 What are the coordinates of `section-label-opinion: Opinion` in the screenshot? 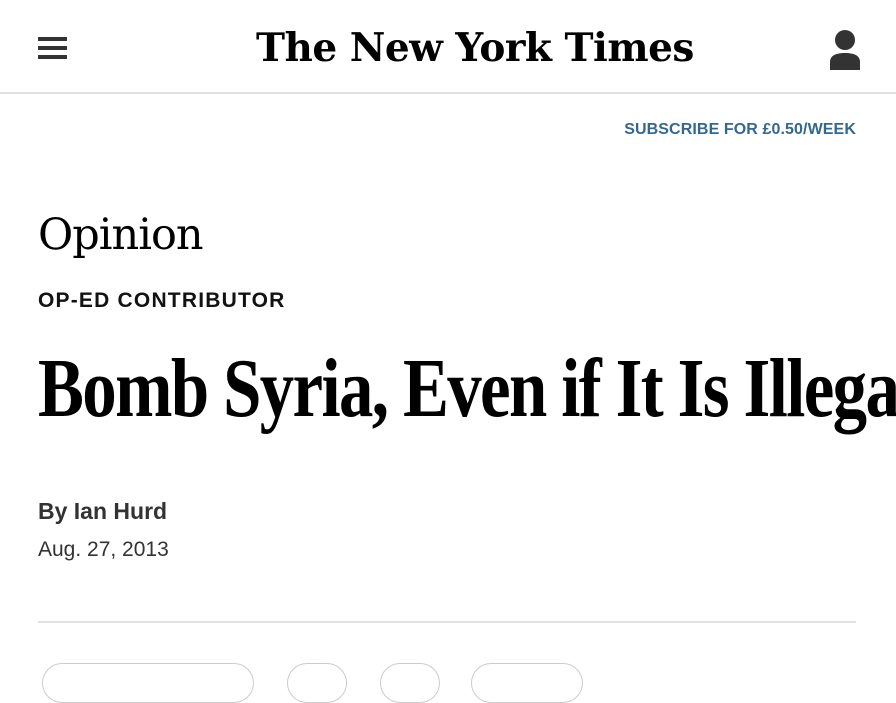 It's located at (121, 235).